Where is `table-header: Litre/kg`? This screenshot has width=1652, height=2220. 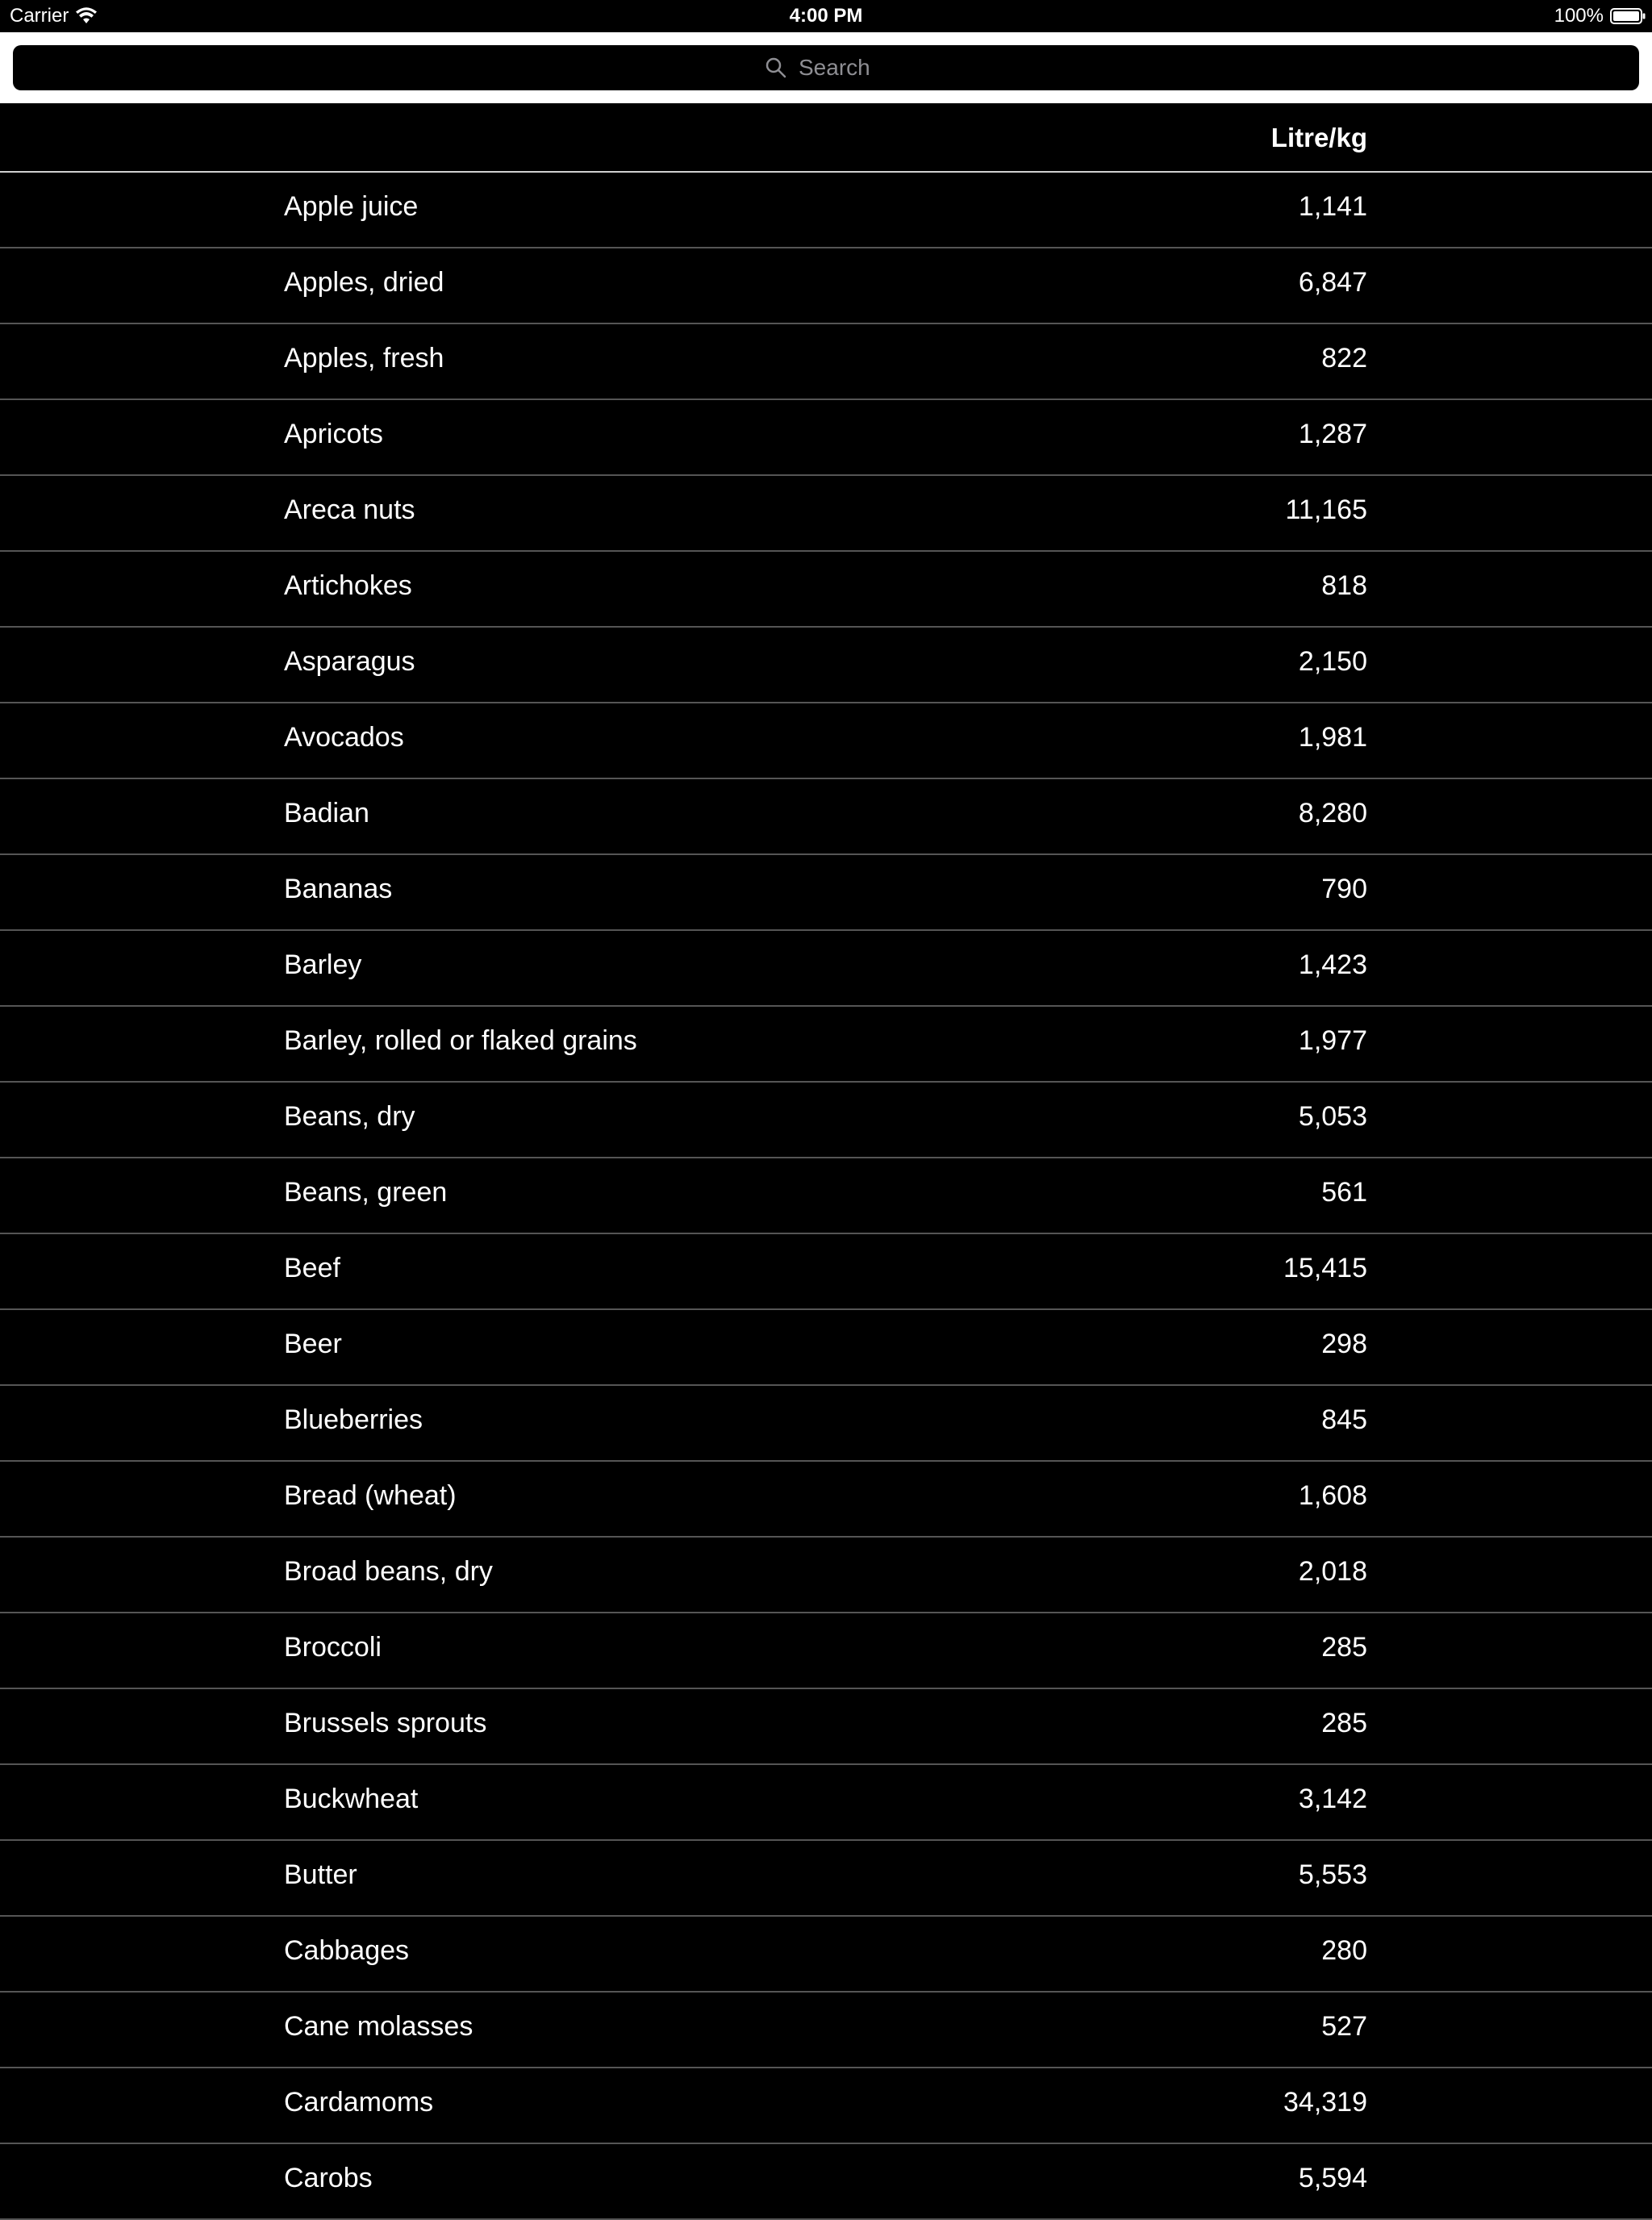 table-header: Litre/kg is located at coordinates (826, 138).